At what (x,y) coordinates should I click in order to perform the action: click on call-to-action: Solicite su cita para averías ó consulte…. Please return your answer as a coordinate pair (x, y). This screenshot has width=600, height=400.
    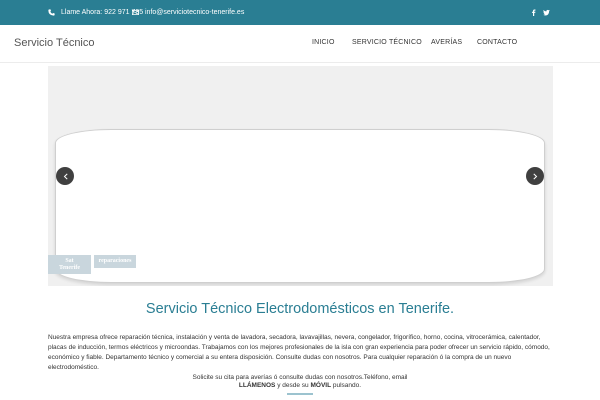
    Looking at the image, I should click on (300, 382).